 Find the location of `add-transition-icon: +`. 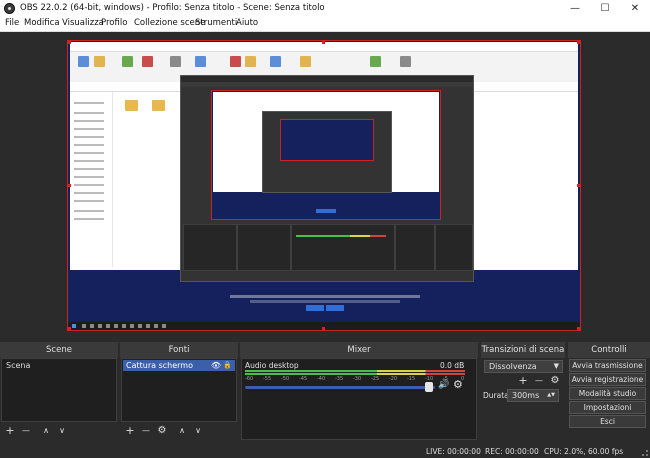

add-transition-icon: + is located at coordinates (523, 381).